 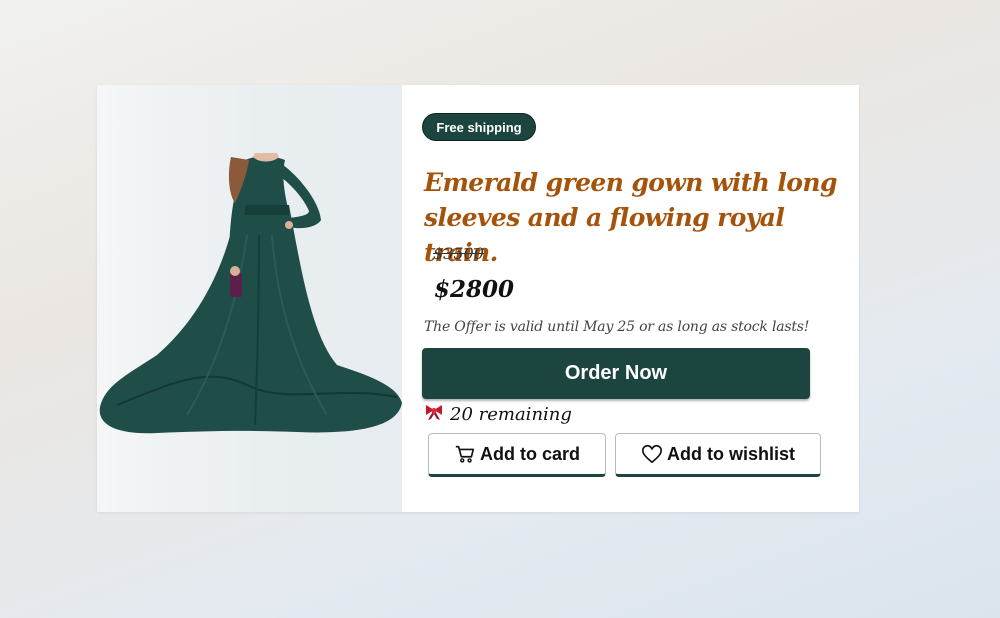 I want to click on ribbon-icon, so click(x=434, y=414).